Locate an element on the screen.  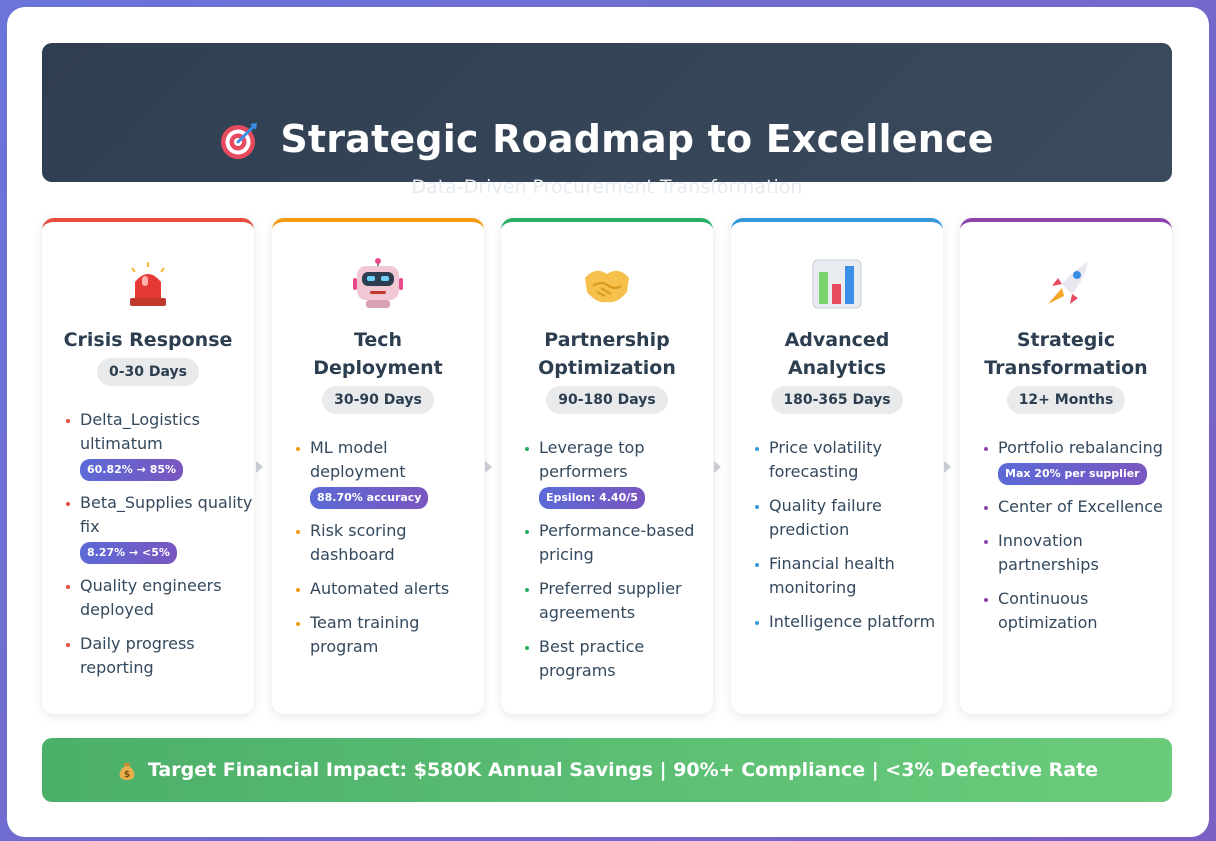
phase-title: Advanced Analytics is located at coordinates (837, 354).